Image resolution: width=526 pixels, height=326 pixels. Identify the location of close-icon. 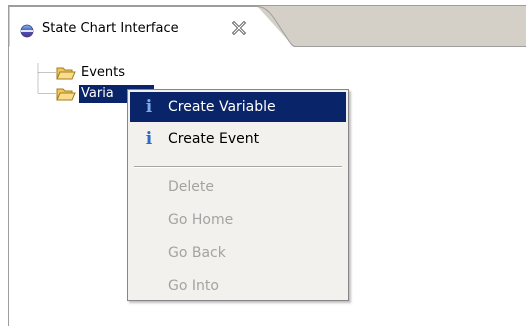
(239, 28).